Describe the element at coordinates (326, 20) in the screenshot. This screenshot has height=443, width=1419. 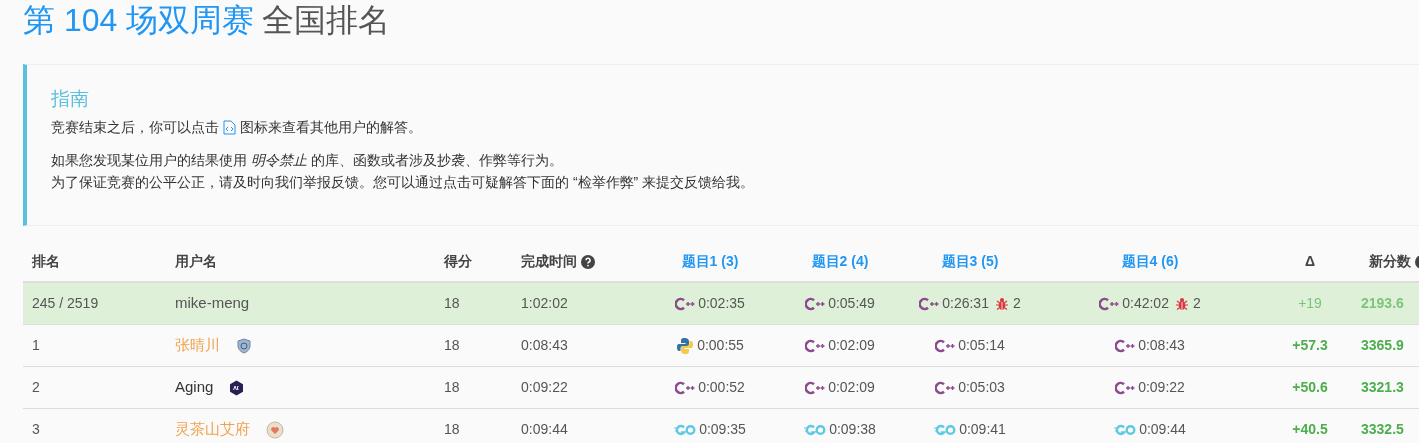
I see `title-text: 全国排名` at that location.